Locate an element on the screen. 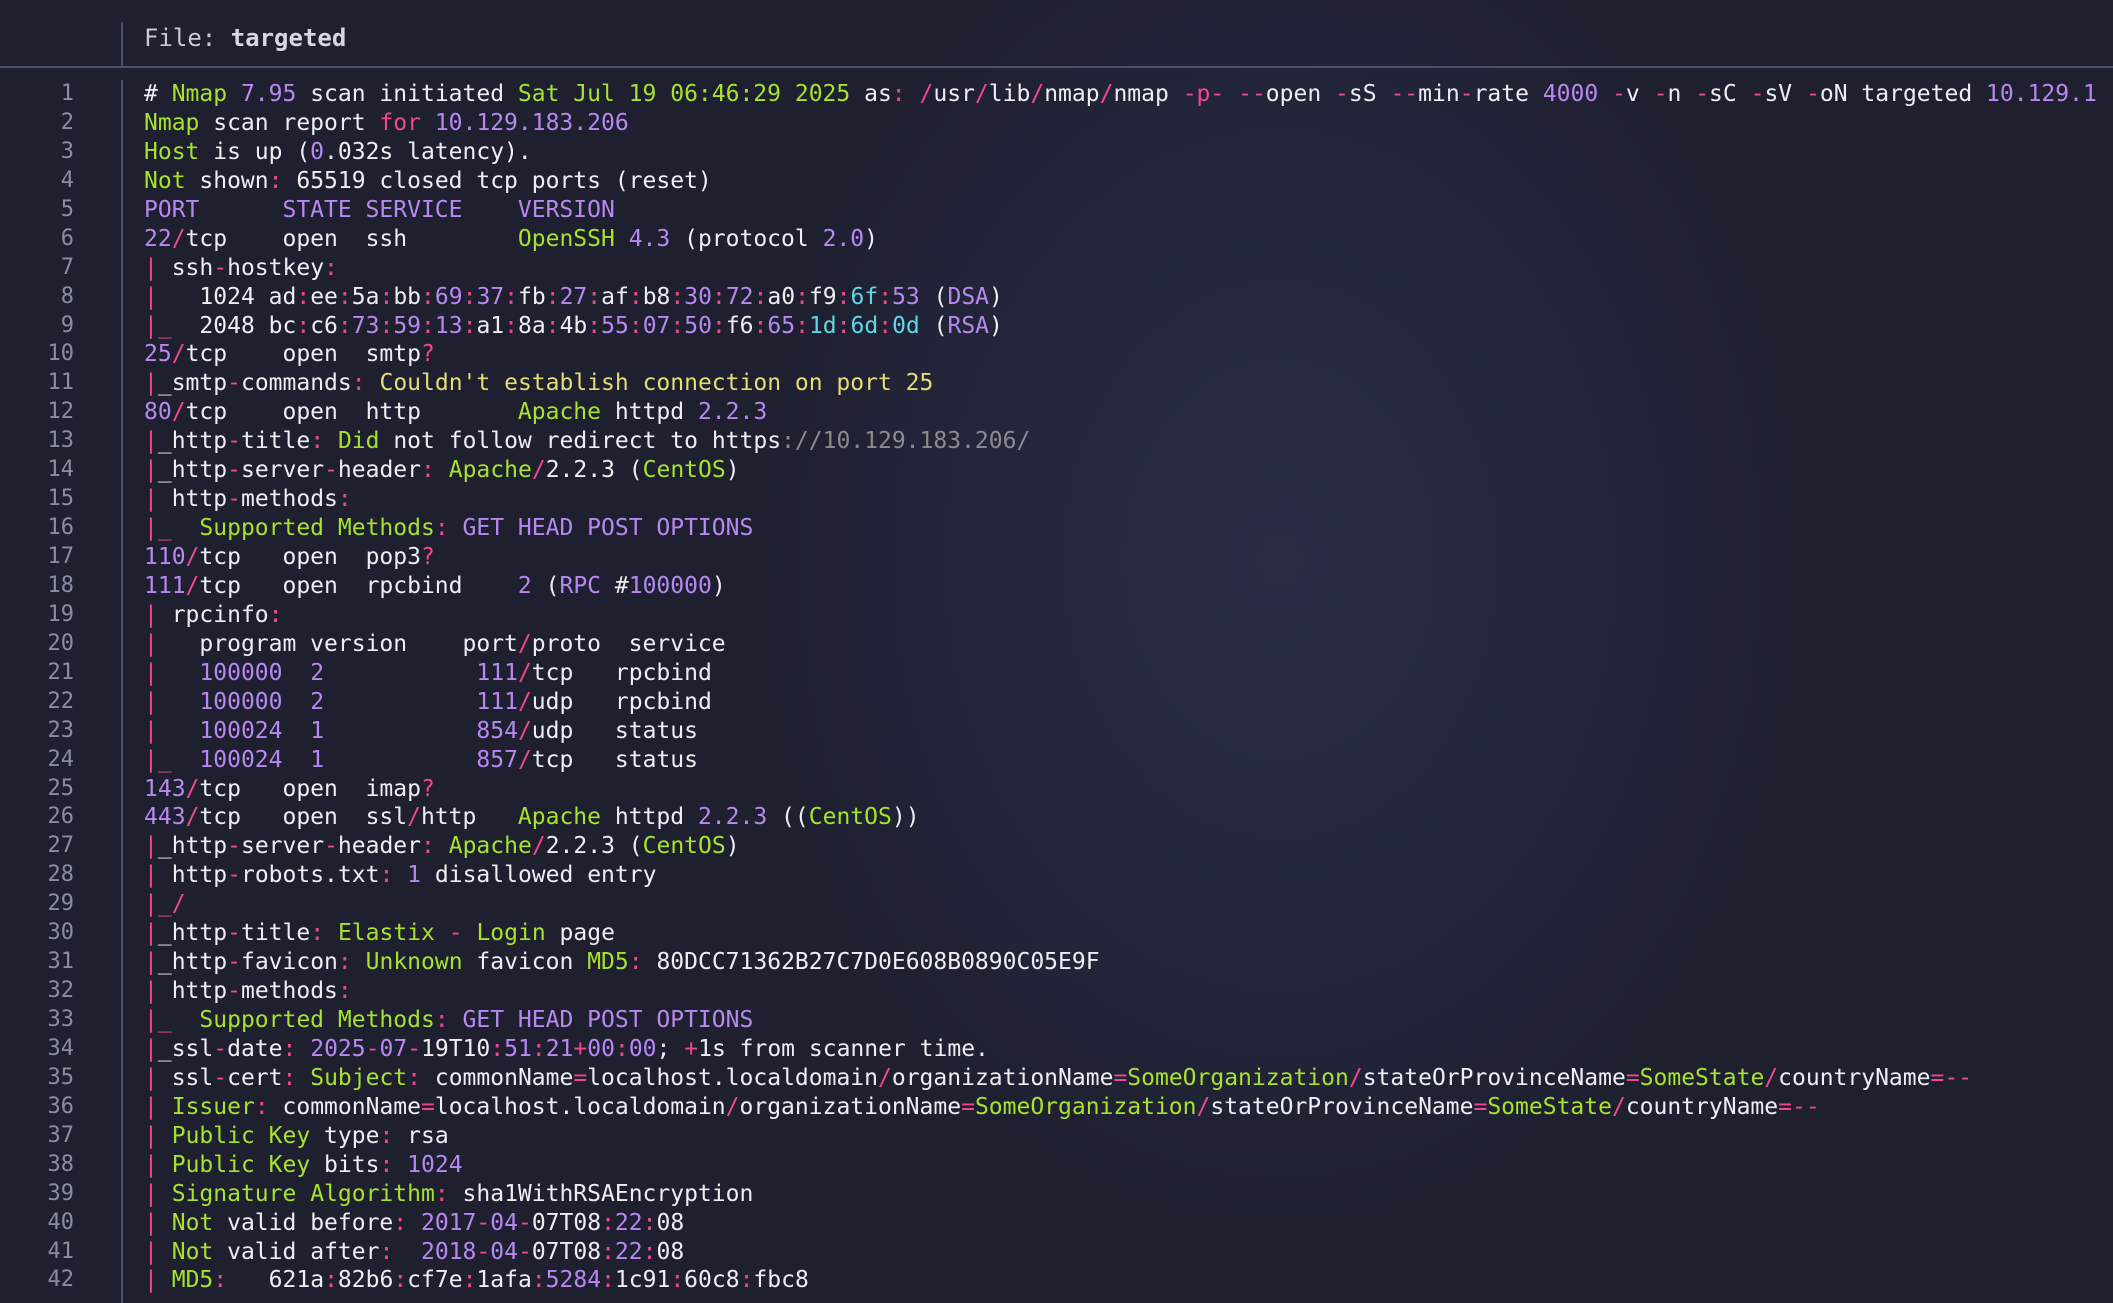 The height and width of the screenshot is (1303, 2113). line-number: 37 is located at coordinates (61, 1135).